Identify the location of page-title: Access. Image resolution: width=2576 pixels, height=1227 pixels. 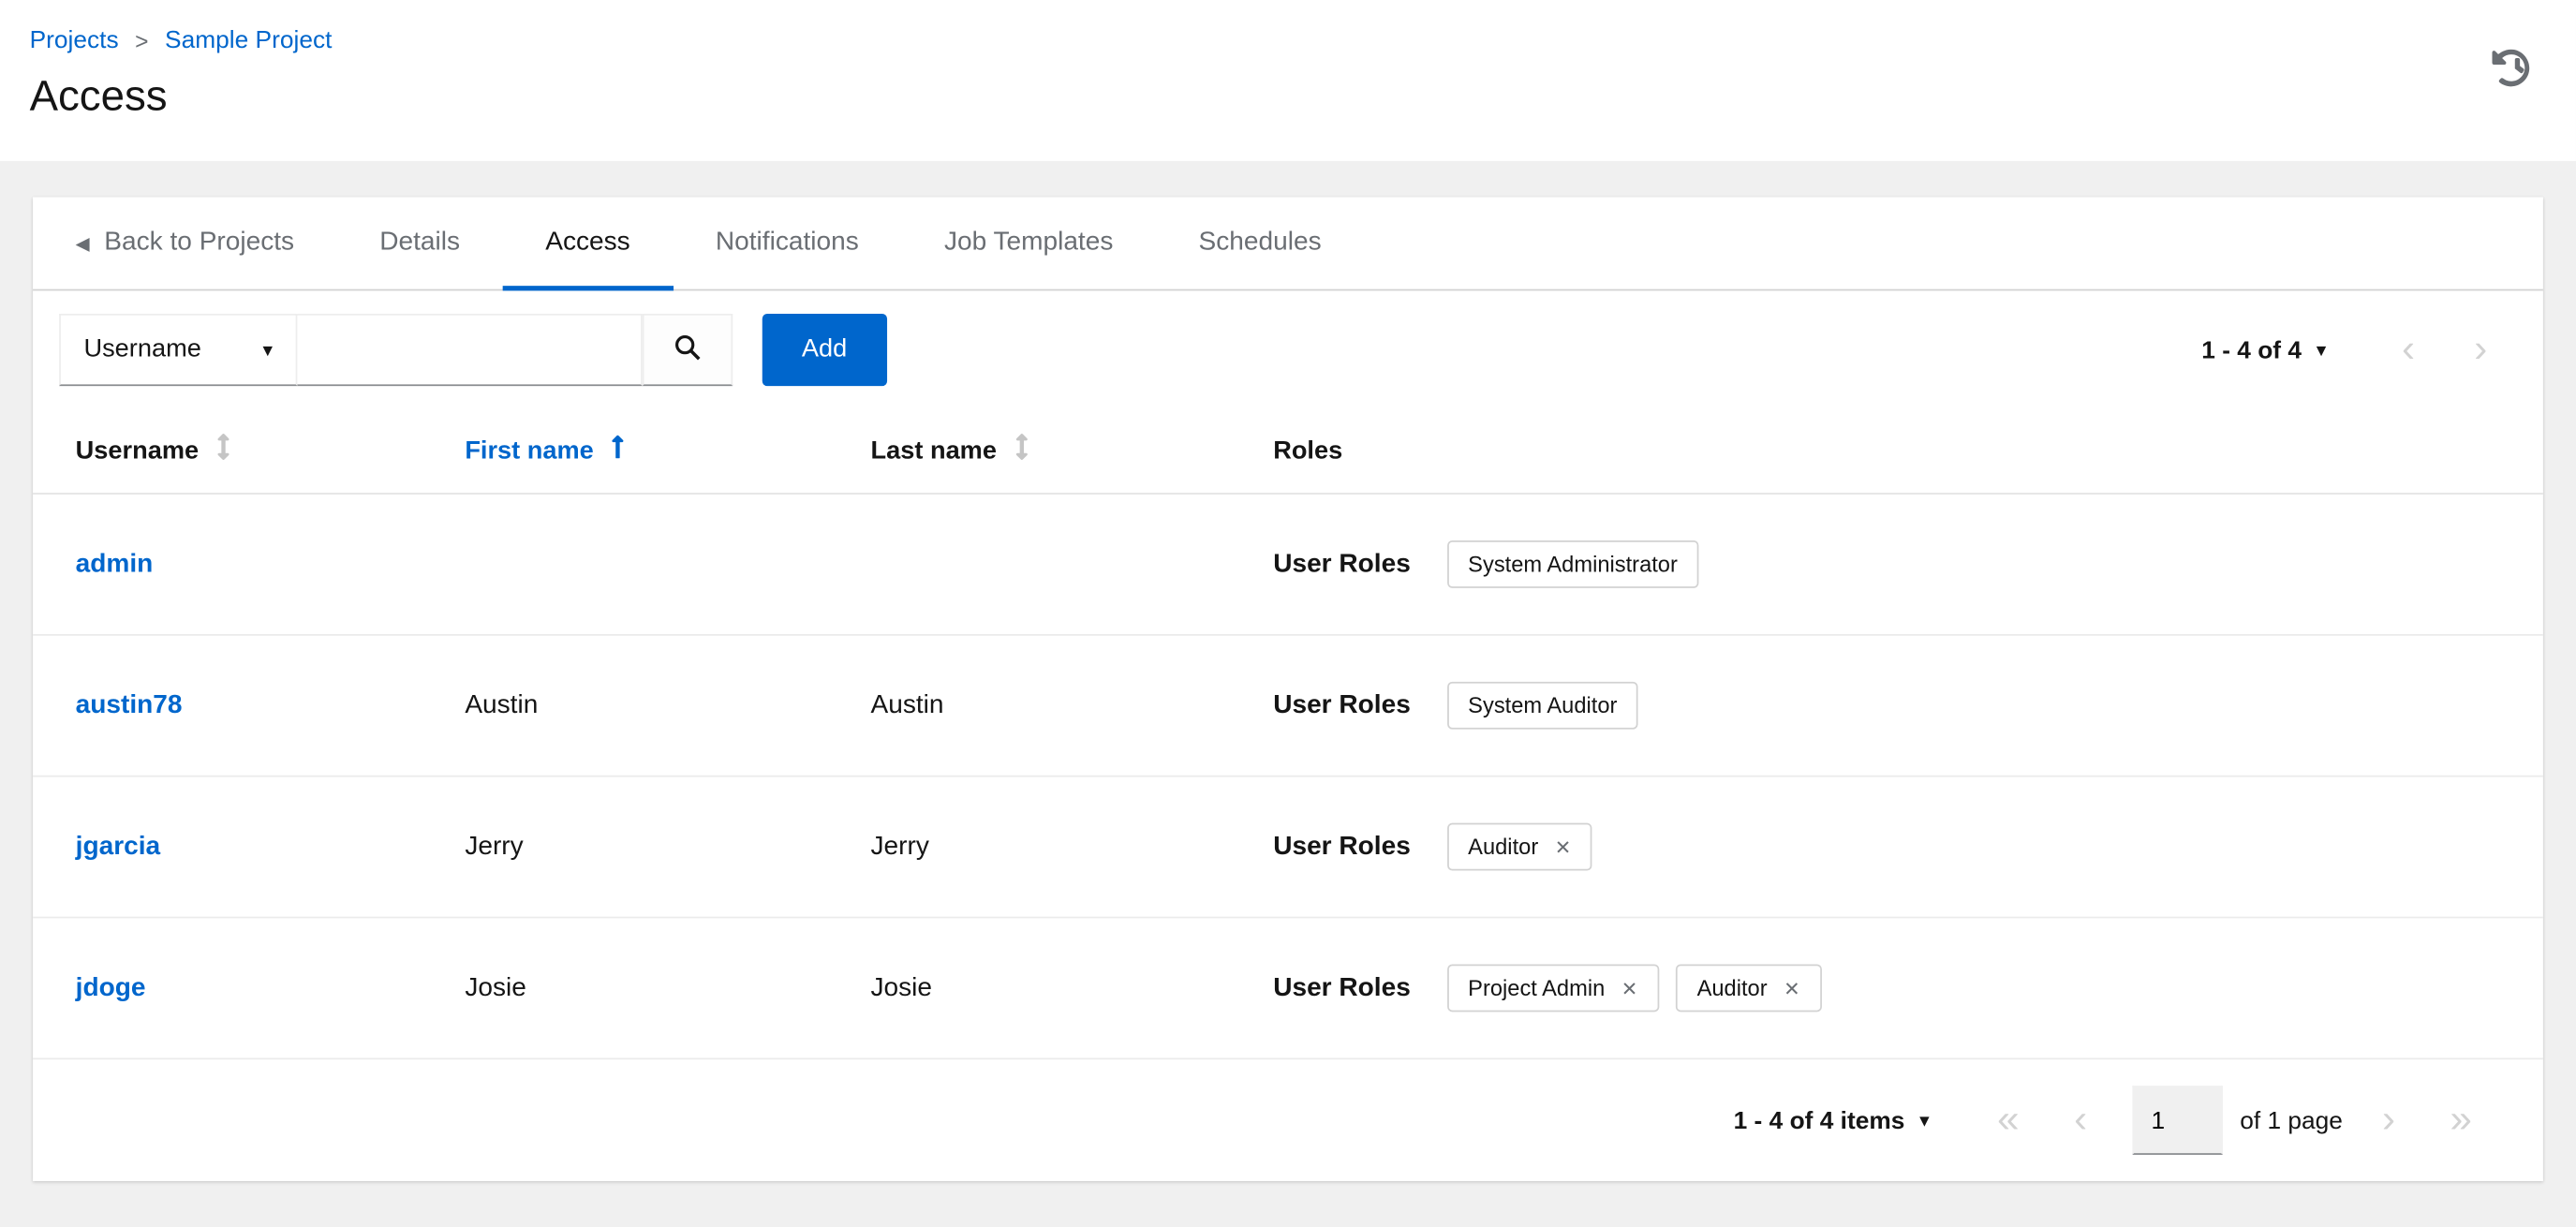
(98, 95).